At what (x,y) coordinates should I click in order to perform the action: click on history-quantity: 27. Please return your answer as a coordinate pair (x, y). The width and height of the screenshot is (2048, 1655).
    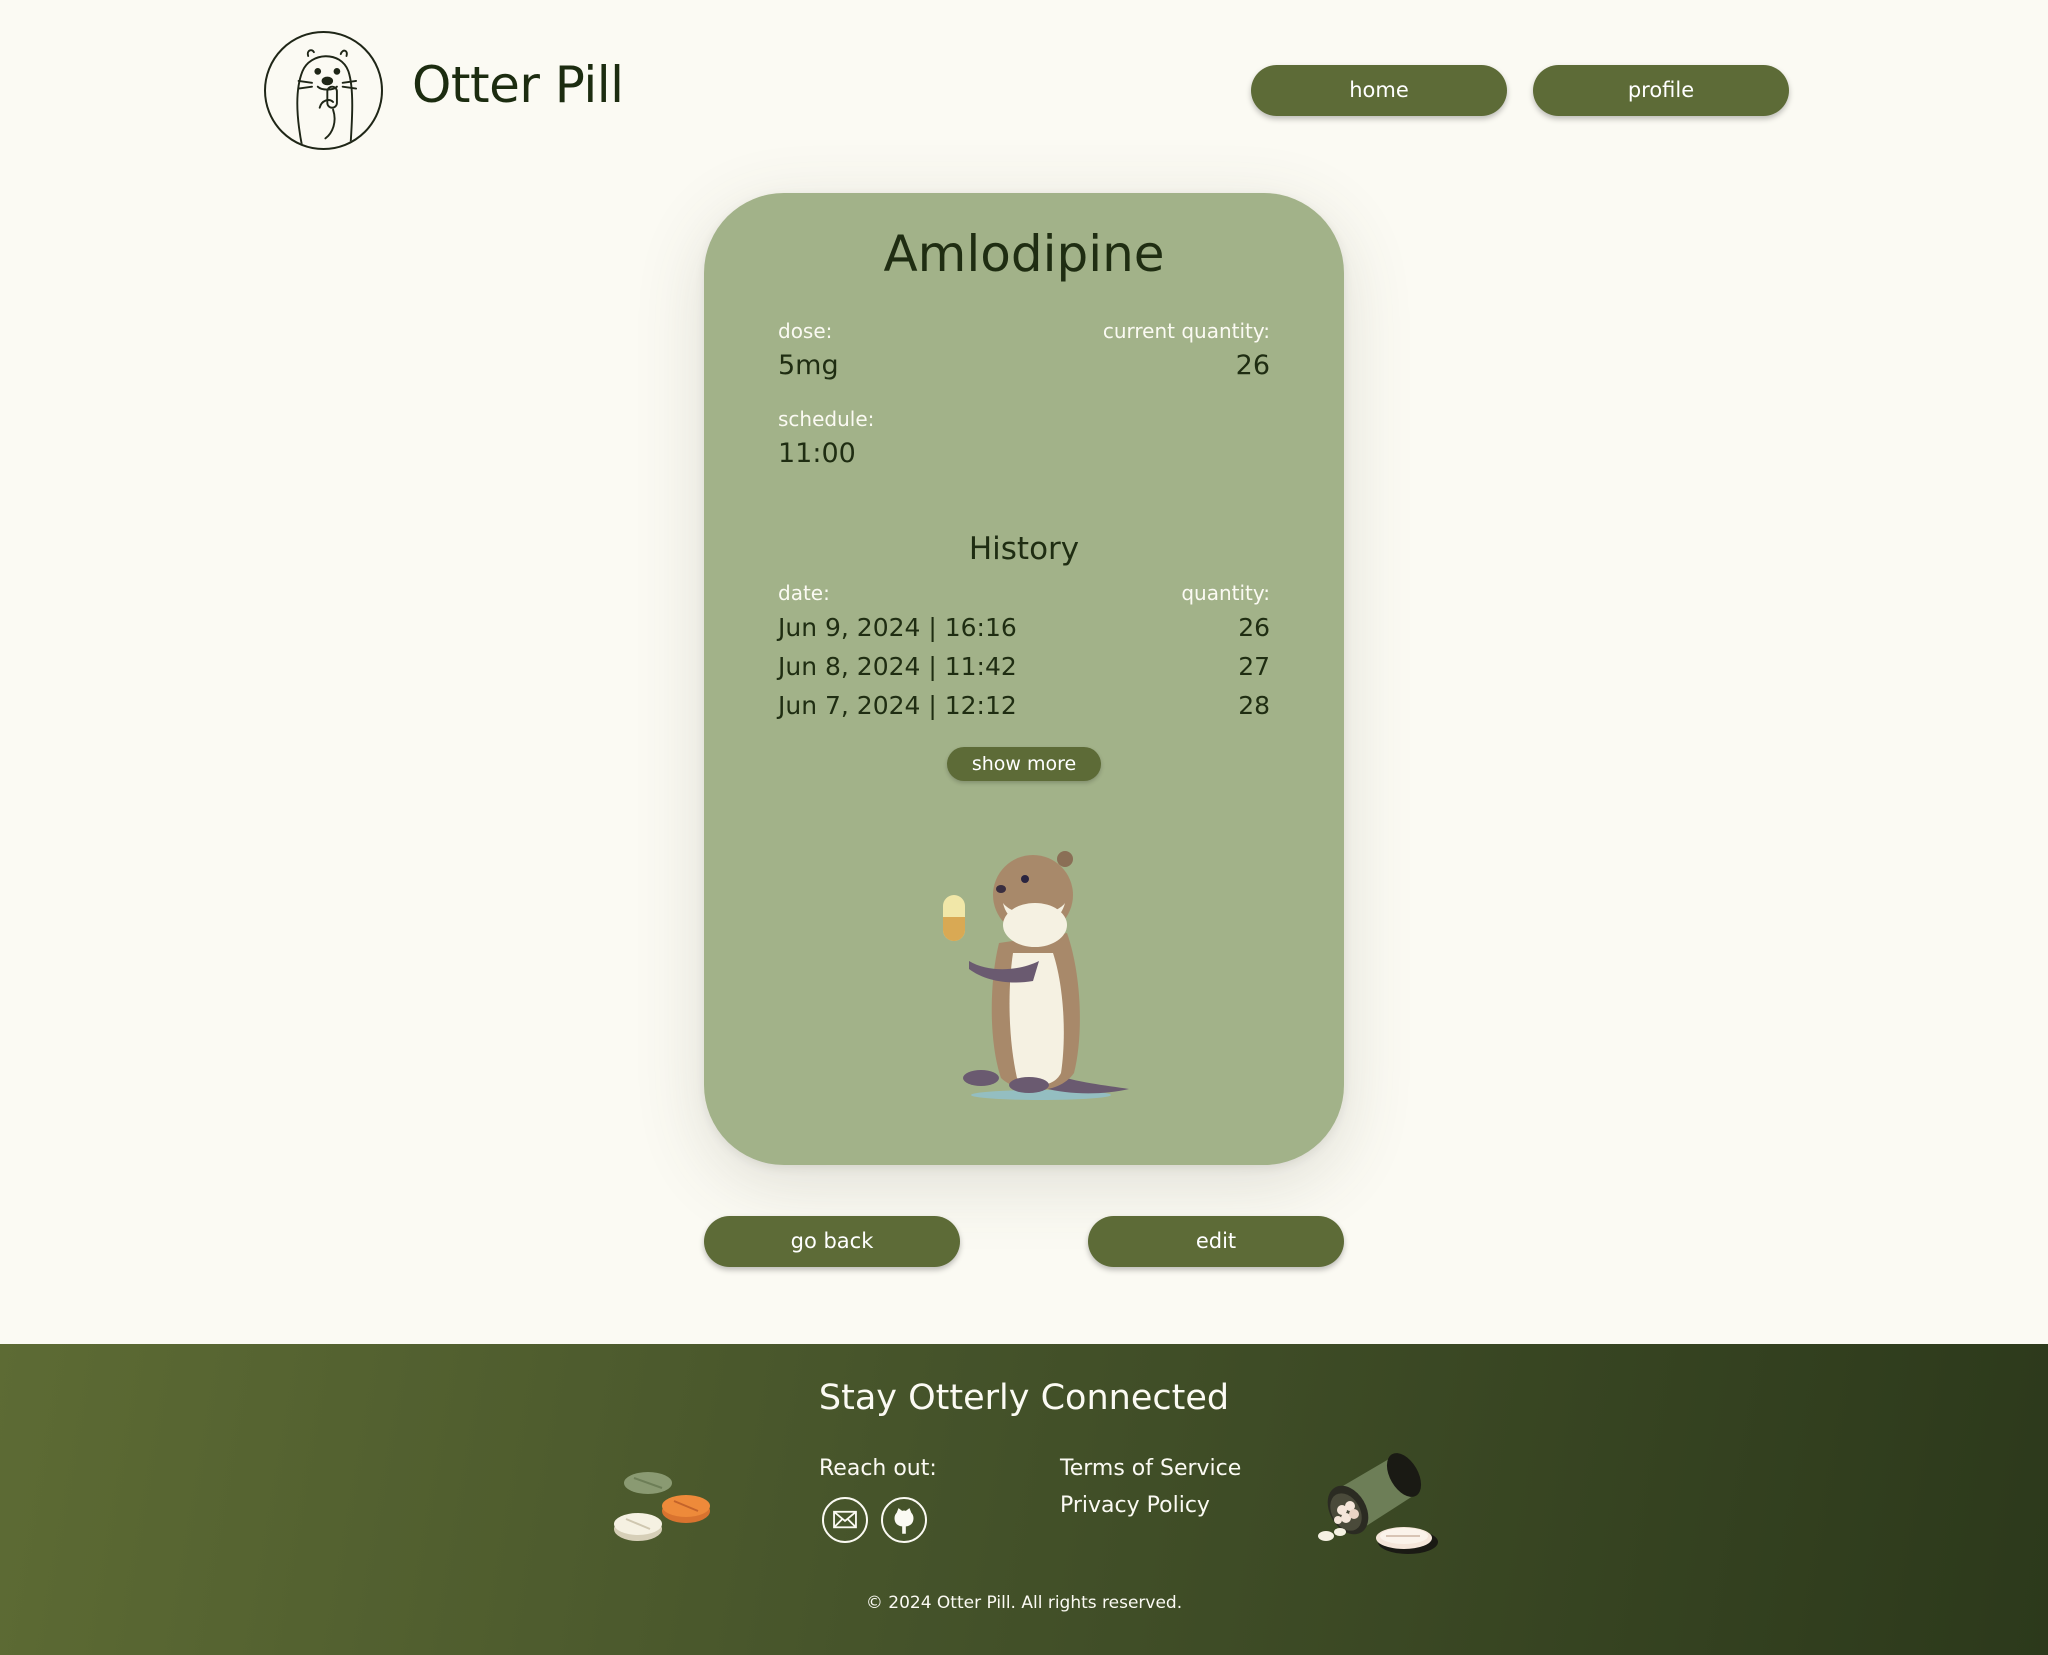
    Looking at the image, I should click on (1254, 666).